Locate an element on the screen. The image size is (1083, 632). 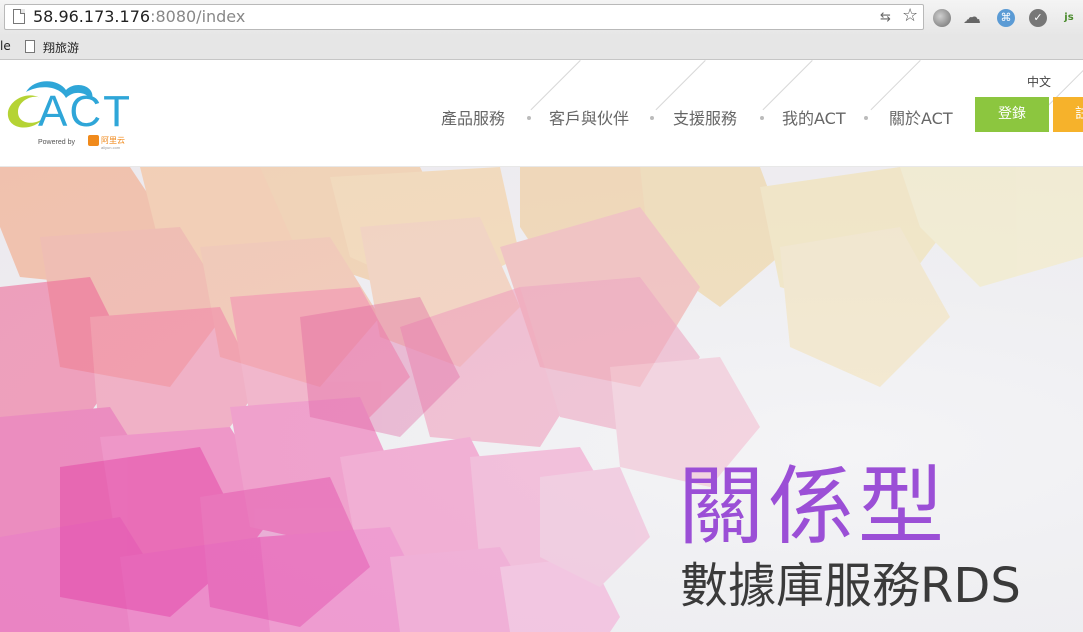
nav-customers-partners: 客戶與伙伴 is located at coordinates (589, 117).